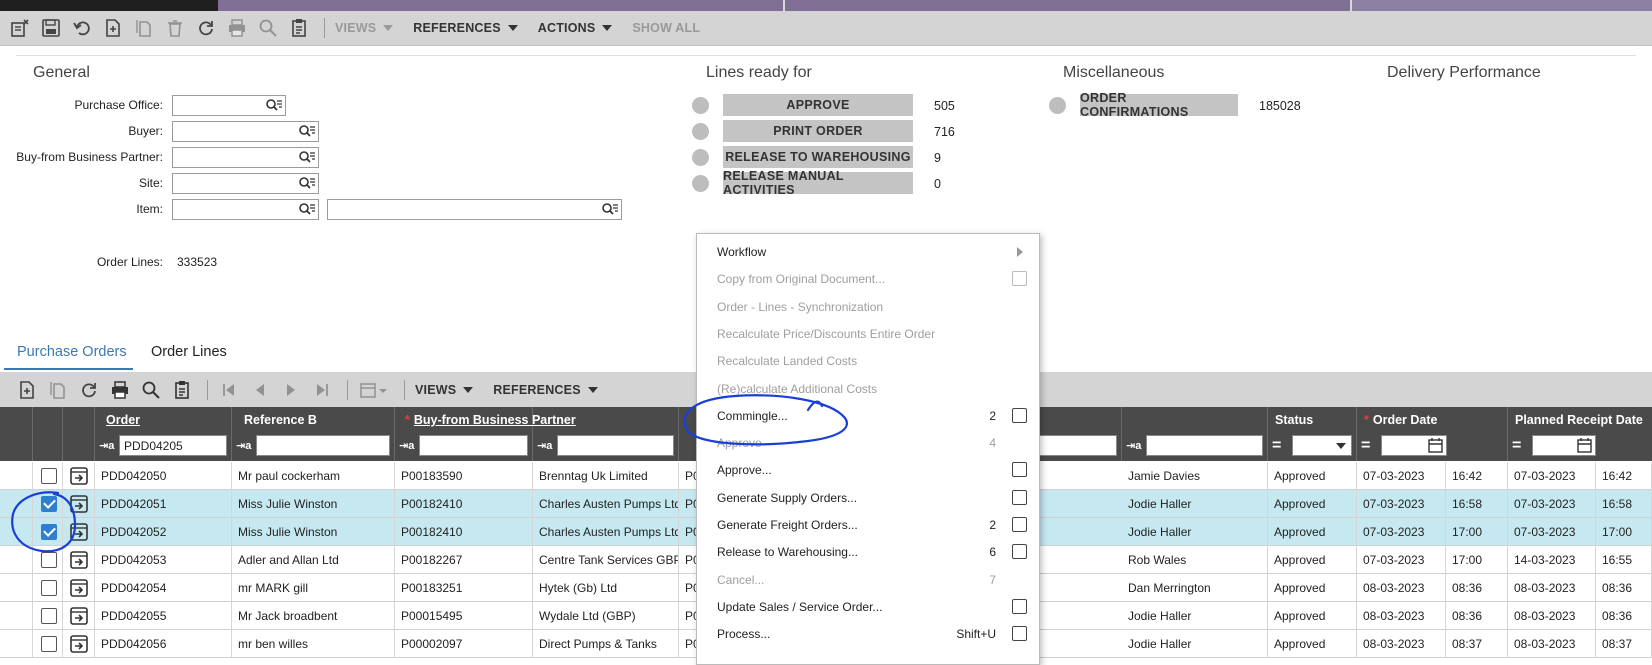 The image size is (1652, 665). What do you see at coordinates (280, 420) in the screenshot?
I see `reference-b-column-title: Reference B` at bounding box center [280, 420].